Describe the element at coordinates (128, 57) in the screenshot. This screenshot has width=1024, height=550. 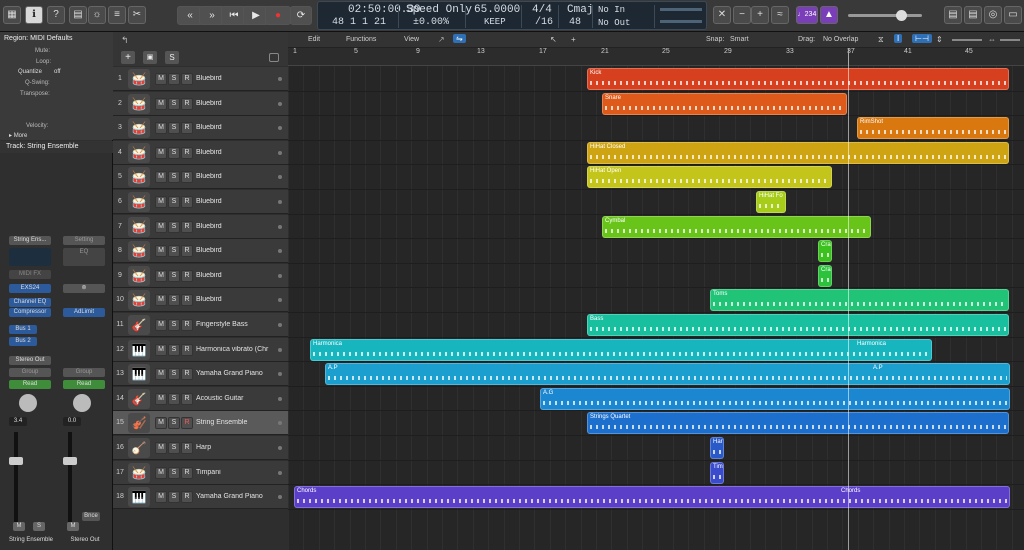
I see `add-track-button: +` at that location.